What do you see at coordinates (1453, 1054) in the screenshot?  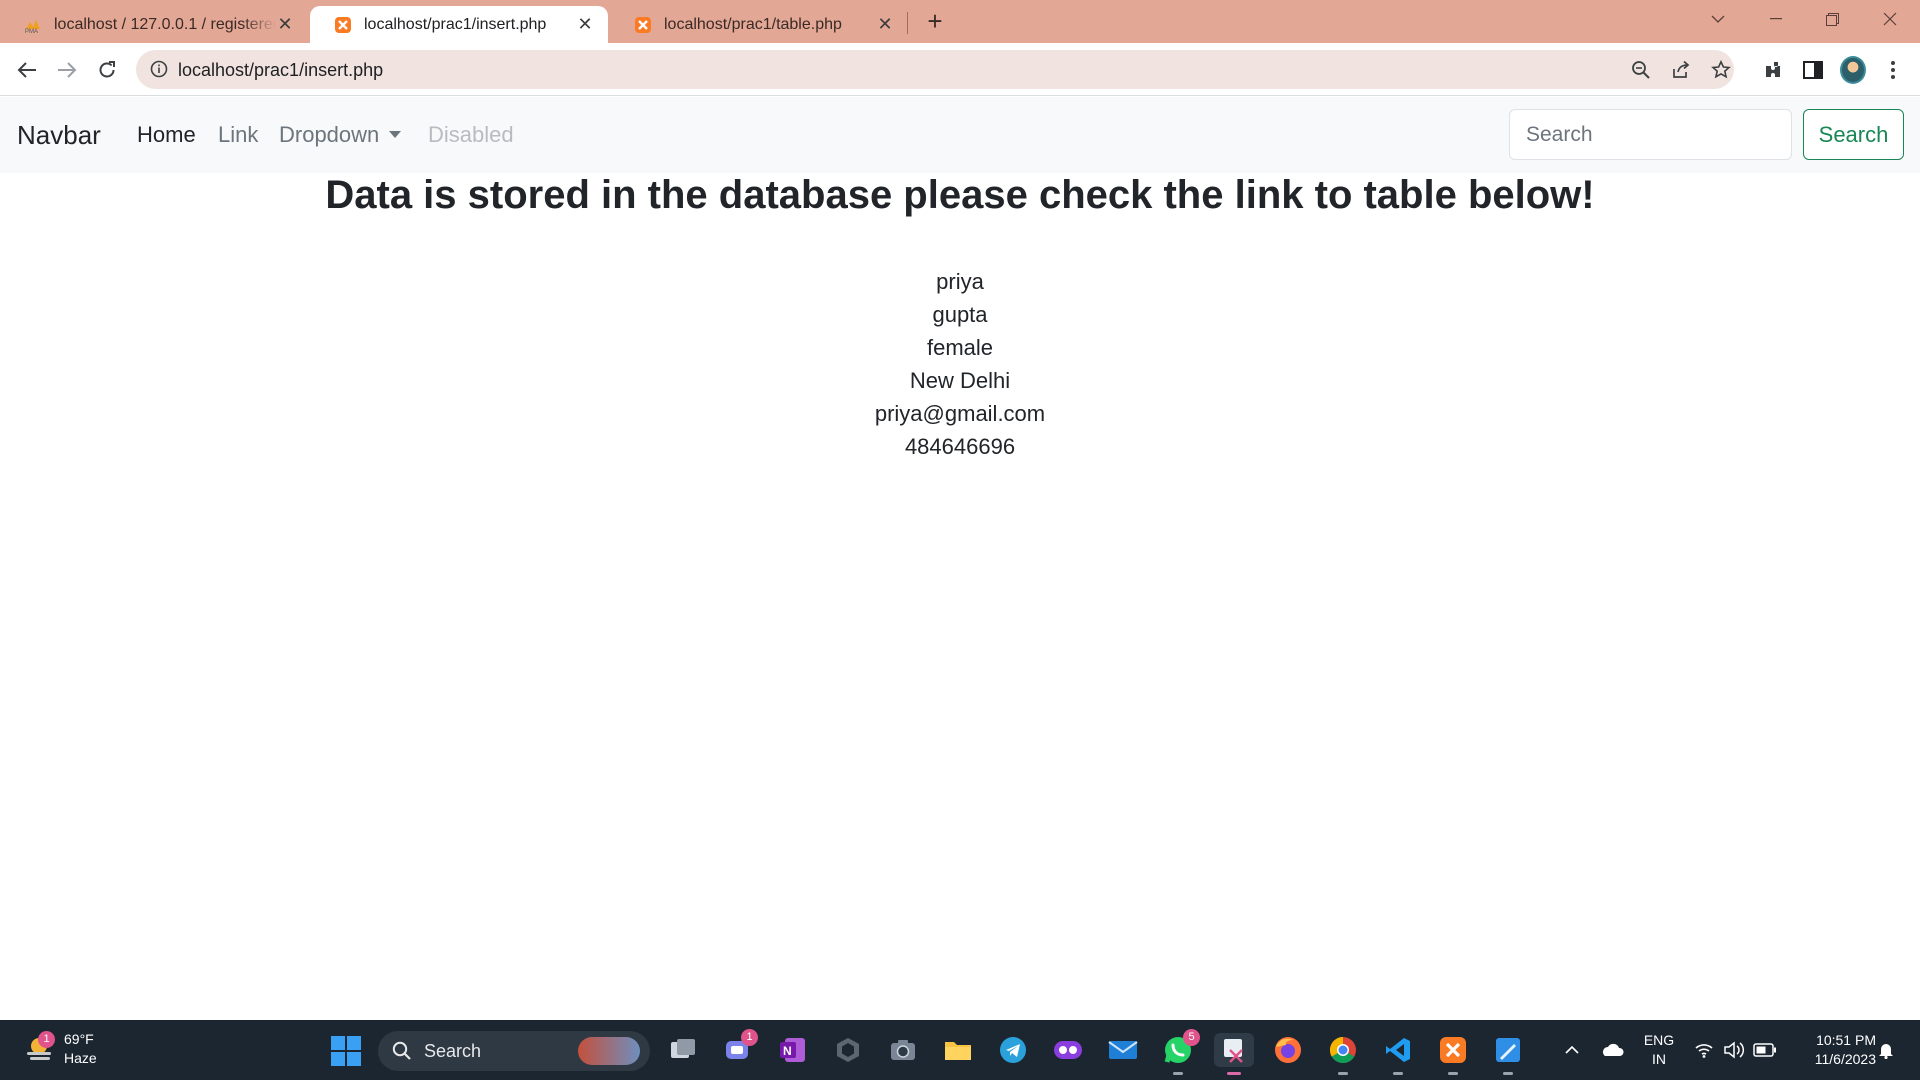 I see `xampp-taskbar-icon` at bounding box center [1453, 1054].